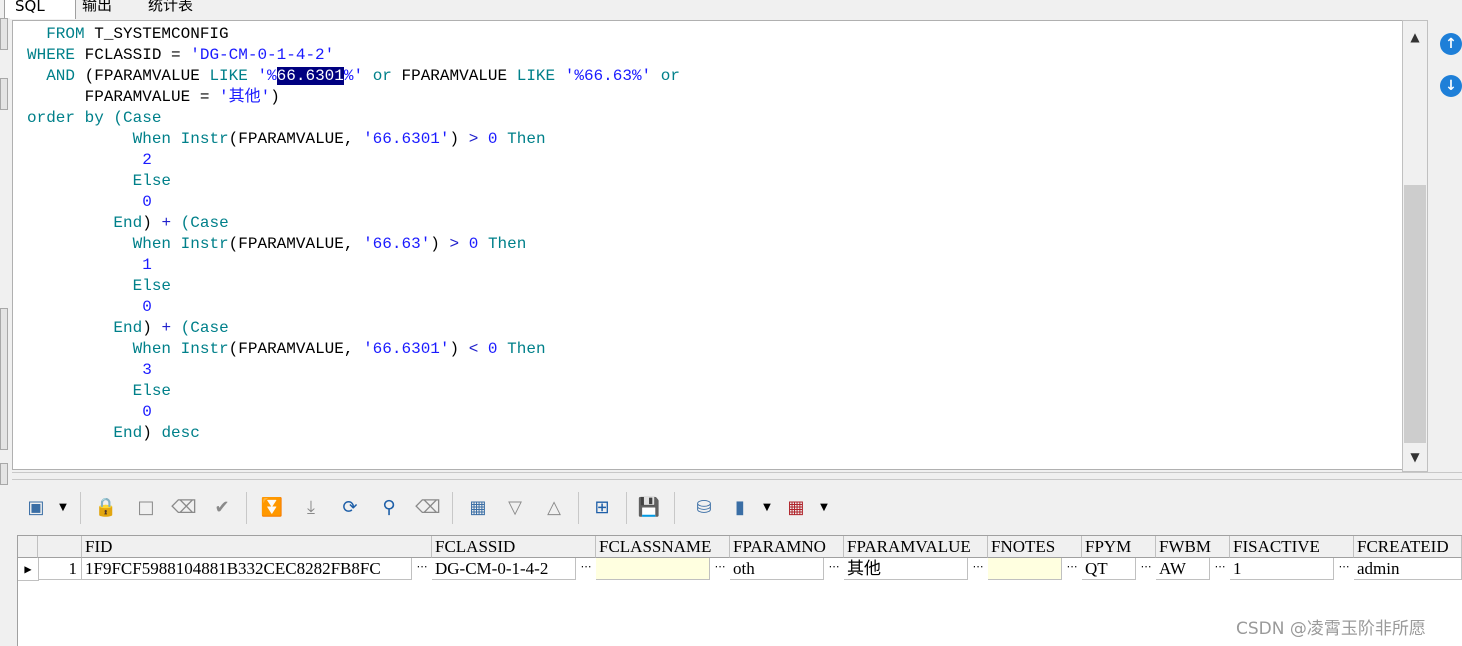 The image size is (1462, 646). What do you see at coordinates (478, 508) in the screenshot?
I see `save-results-icon: ▦` at bounding box center [478, 508].